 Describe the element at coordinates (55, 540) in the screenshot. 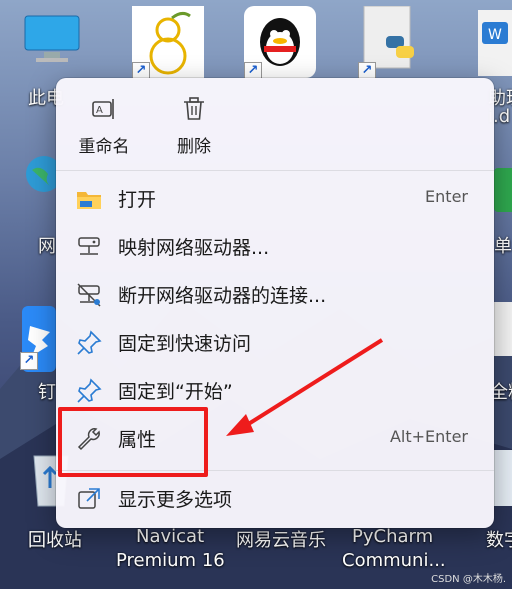

I see `desktop-icon-label: 回收站` at that location.